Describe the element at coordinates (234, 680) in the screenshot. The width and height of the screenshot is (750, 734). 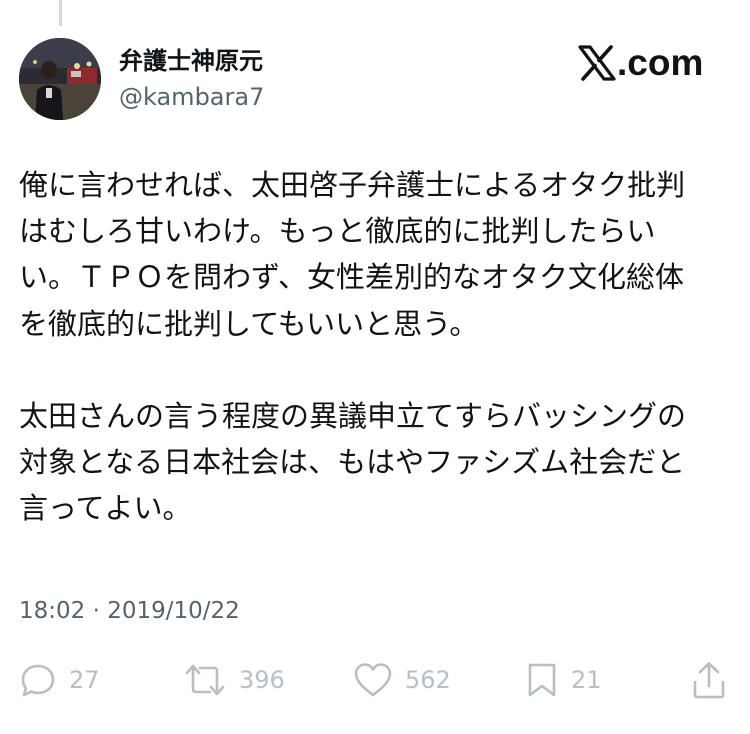
I see `retweet-button: 396` at that location.